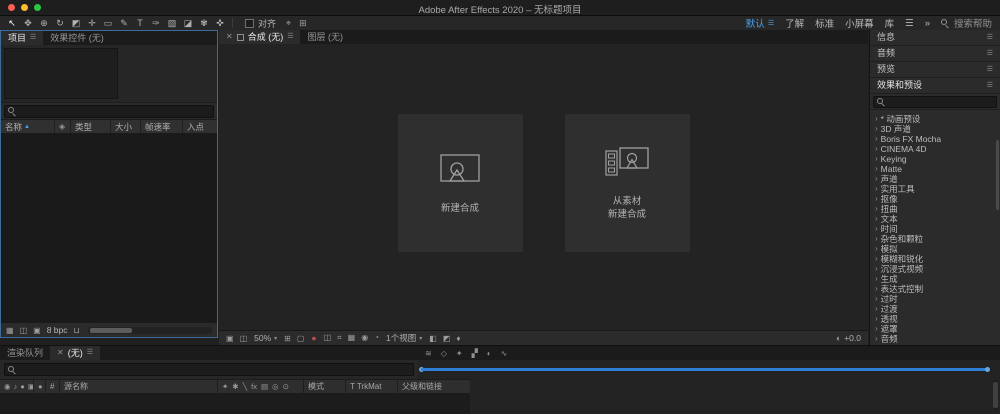 The height and width of the screenshot is (414, 1000). What do you see at coordinates (935, 54) in the screenshot?
I see `collapsed-panel-header: 音频 ☰` at bounding box center [935, 54].